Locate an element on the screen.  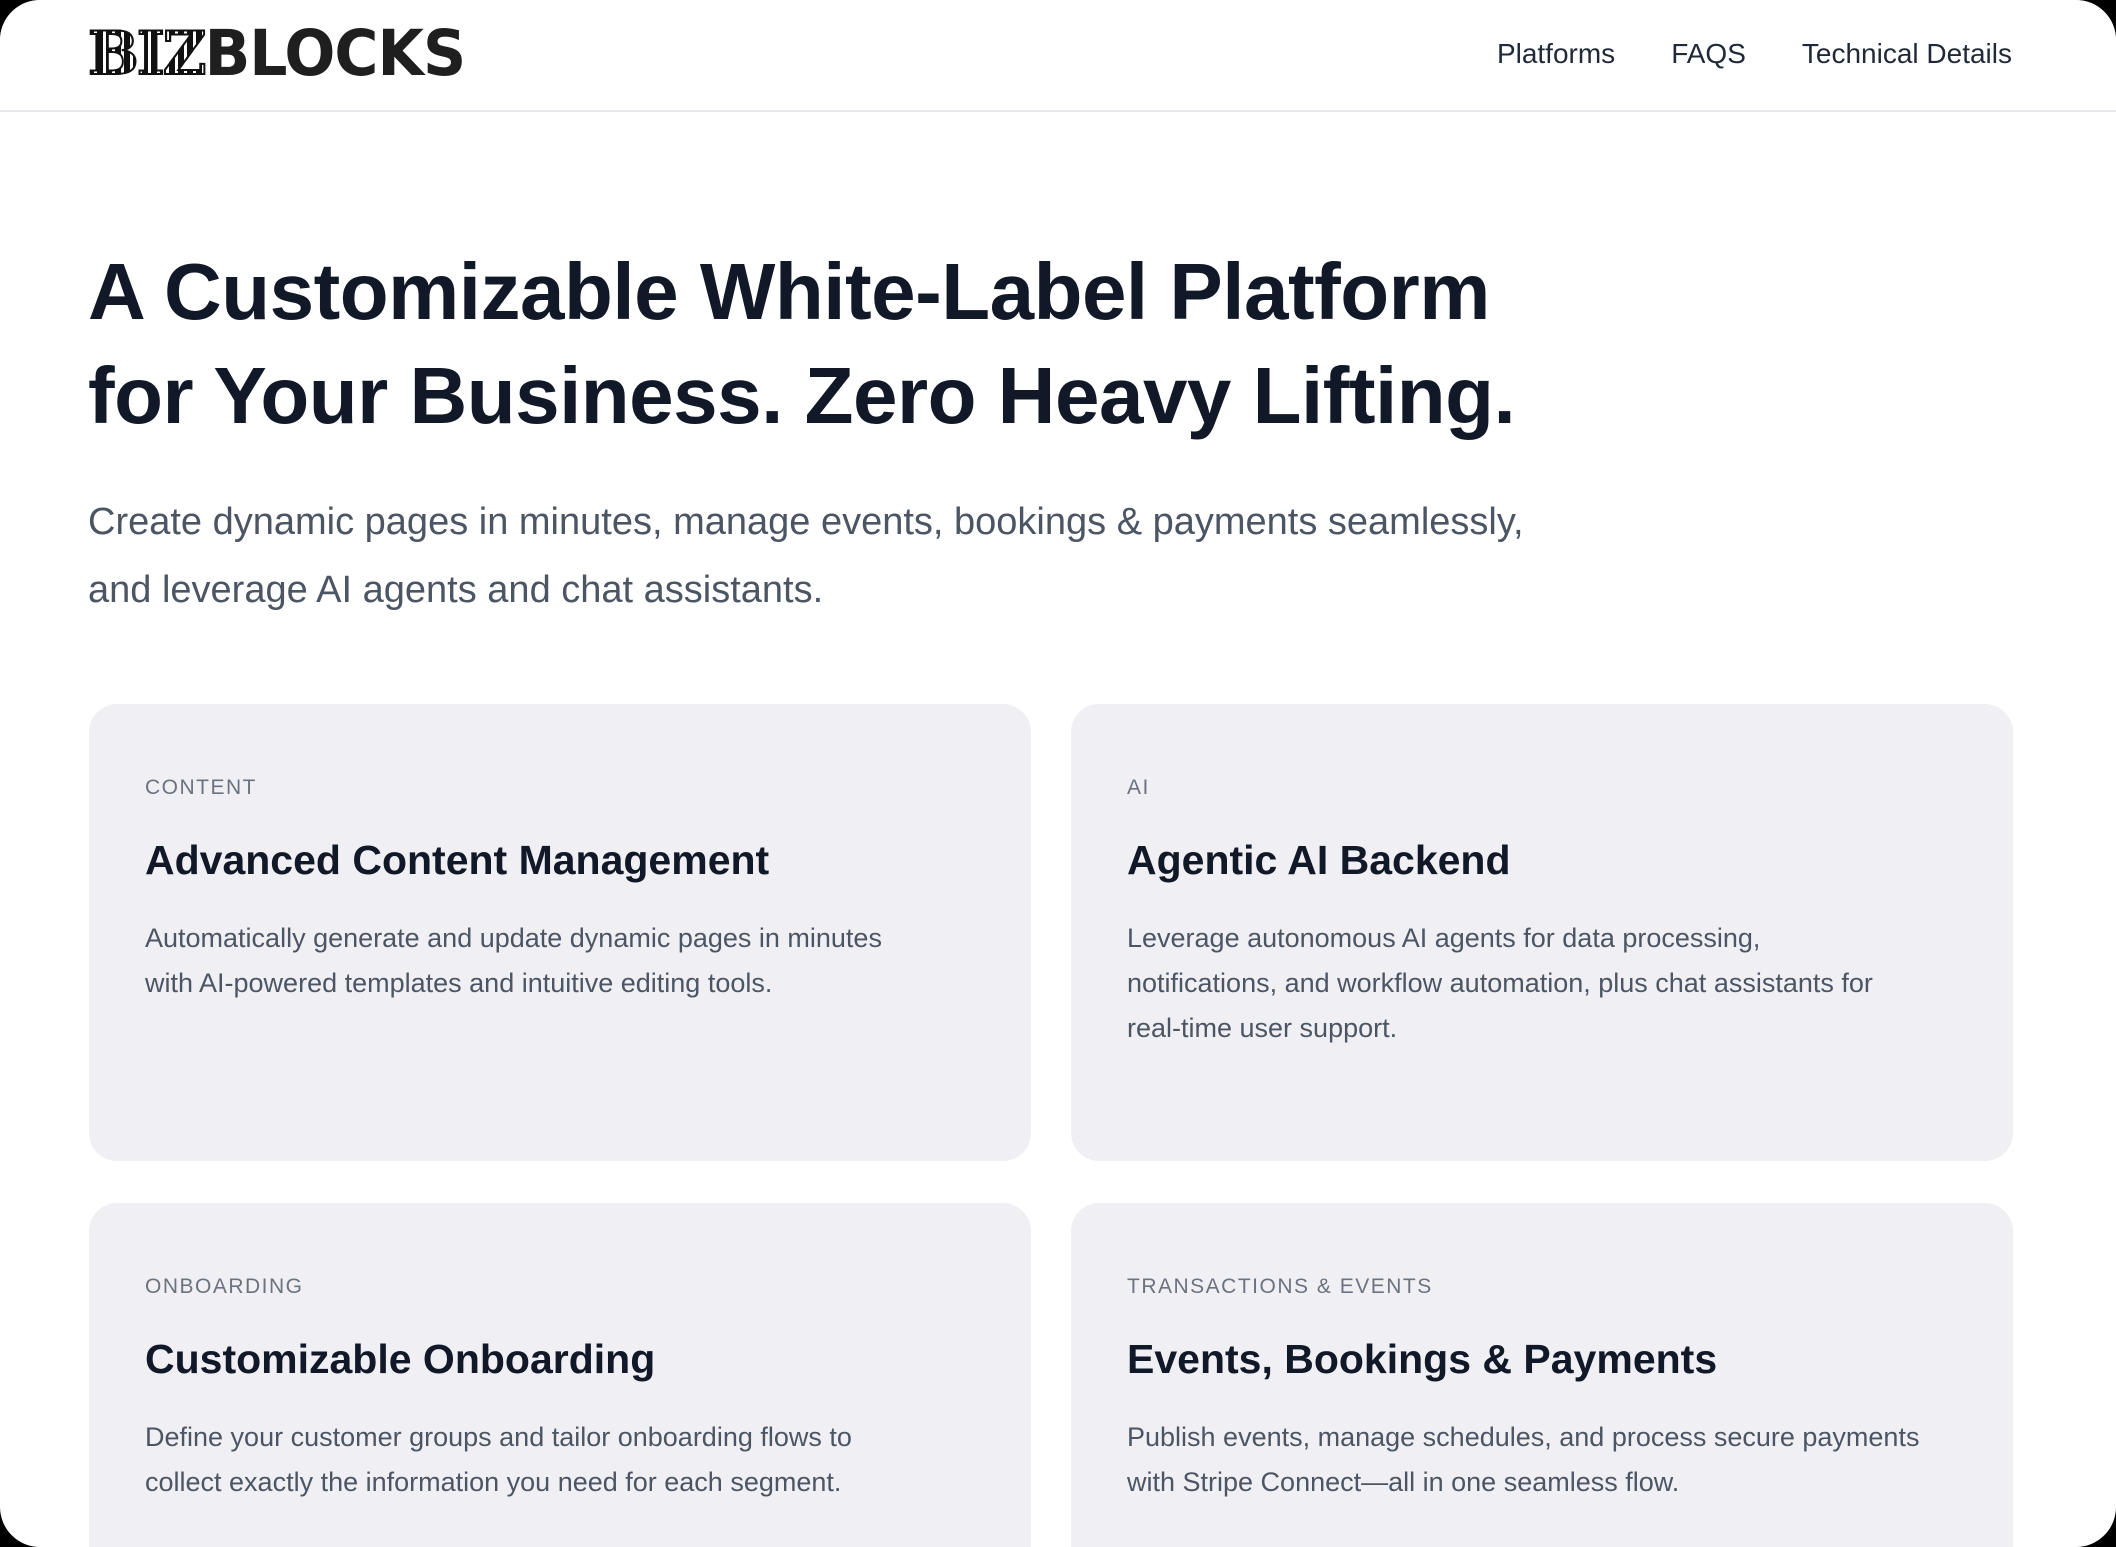
feature-title: Advanced Content Management is located at coordinates (457, 860).